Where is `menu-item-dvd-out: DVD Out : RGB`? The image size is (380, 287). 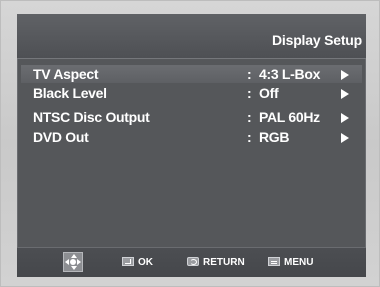 menu-item-dvd-out: DVD Out : RGB is located at coordinates (191, 137).